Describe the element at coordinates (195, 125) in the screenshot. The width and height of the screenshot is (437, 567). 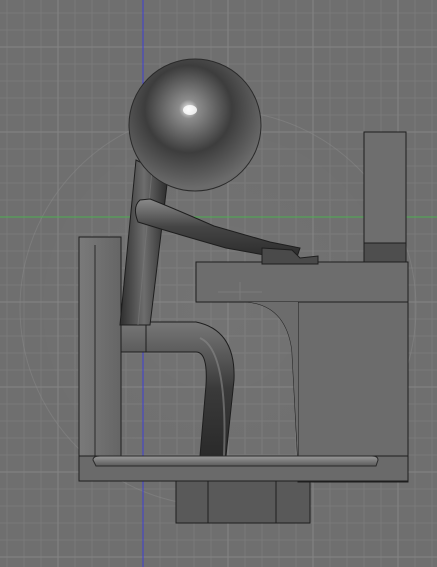
I see `figure-head` at that location.